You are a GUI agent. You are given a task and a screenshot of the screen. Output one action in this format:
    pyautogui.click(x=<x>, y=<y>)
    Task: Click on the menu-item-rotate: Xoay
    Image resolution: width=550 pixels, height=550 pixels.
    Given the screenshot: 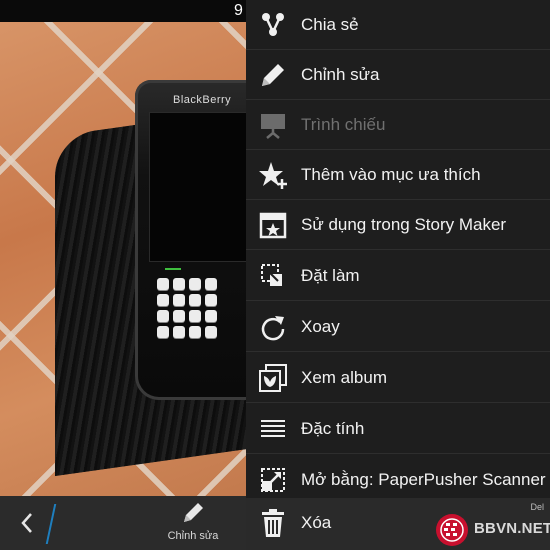 What is the action you would take?
    pyautogui.click(x=398, y=327)
    